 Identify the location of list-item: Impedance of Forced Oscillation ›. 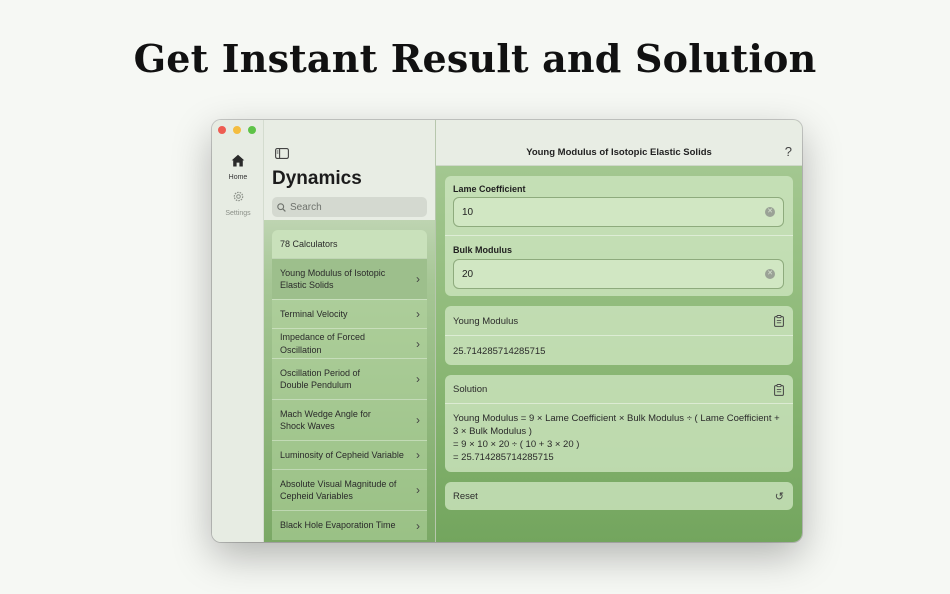
(349, 343).